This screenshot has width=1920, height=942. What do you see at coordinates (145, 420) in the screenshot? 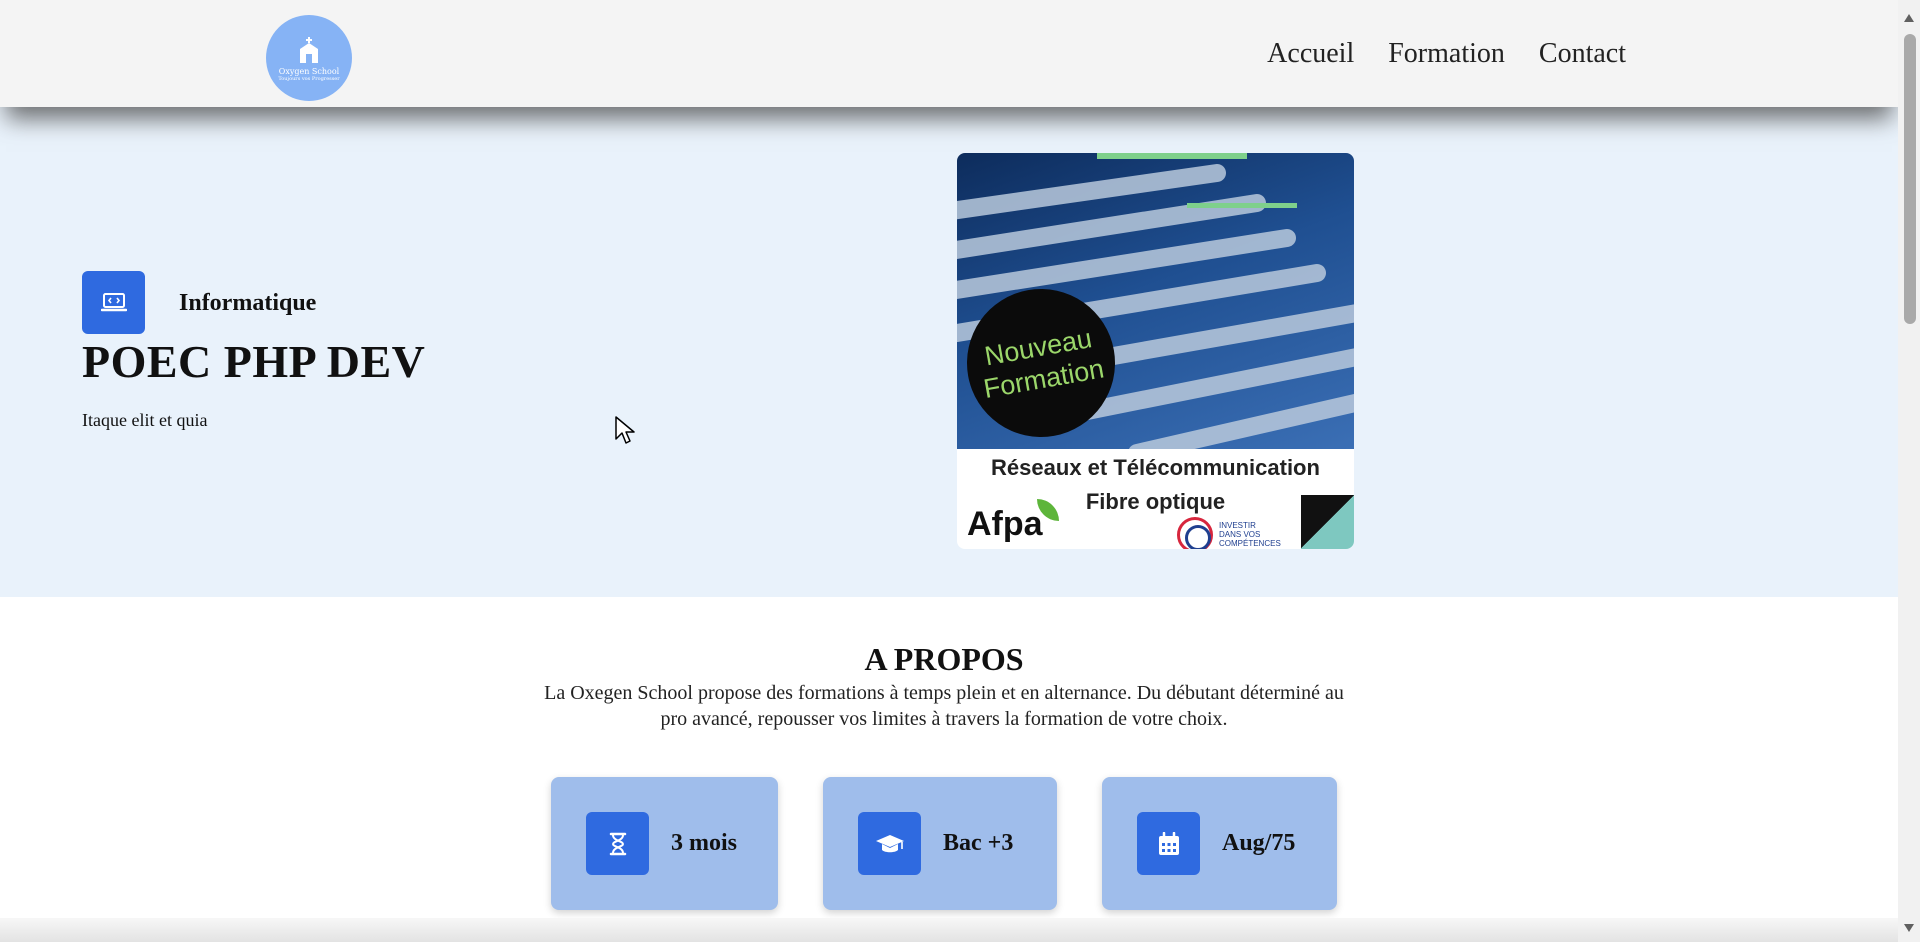
I see `course-subtitle: Itaque elit et quia` at bounding box center [145, 420].